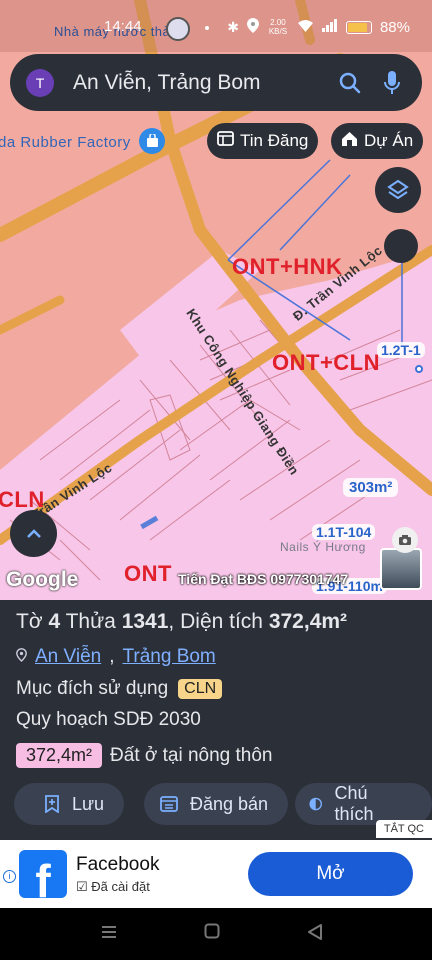  Describe the element at coordinates (52, 804) in the screenshot. I see `bookmark-add-icon` at that location.